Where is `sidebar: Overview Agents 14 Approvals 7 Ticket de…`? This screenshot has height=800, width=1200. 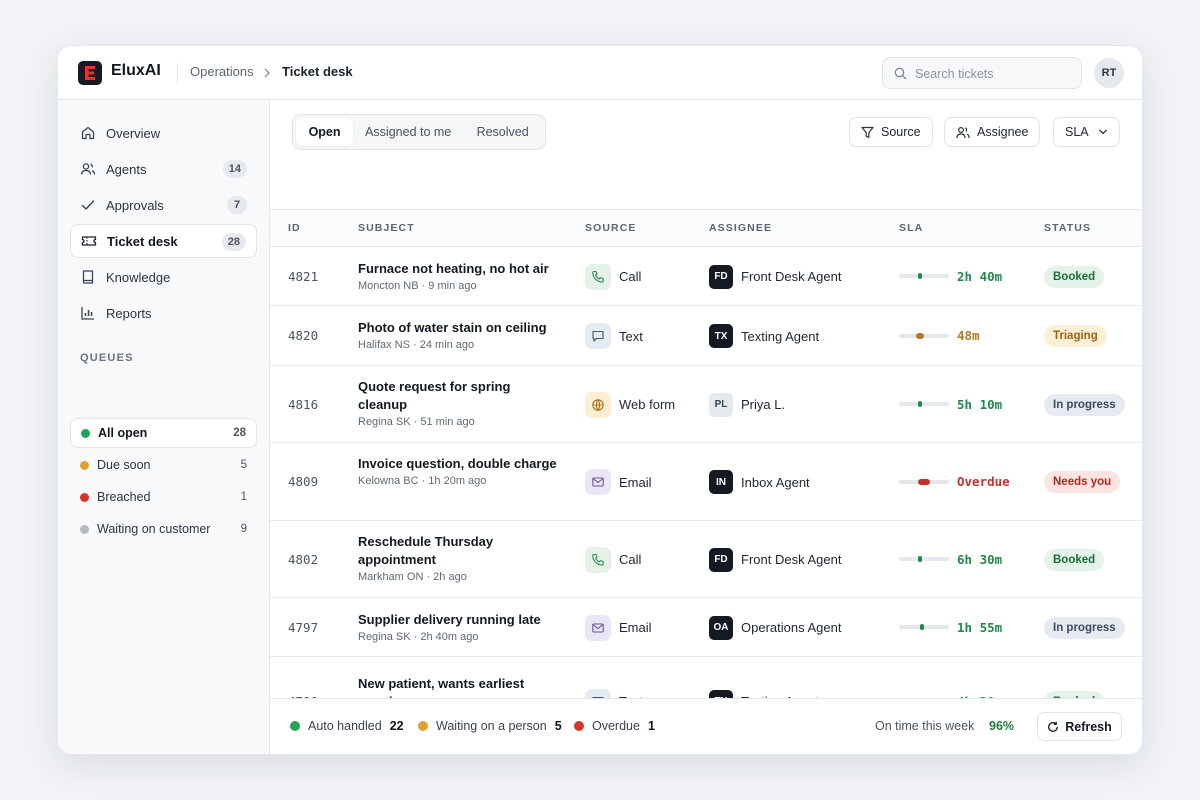 sidebar: Overview Agents 14 Approvals 7 Ticket de… is located at coordinates (164, 427).